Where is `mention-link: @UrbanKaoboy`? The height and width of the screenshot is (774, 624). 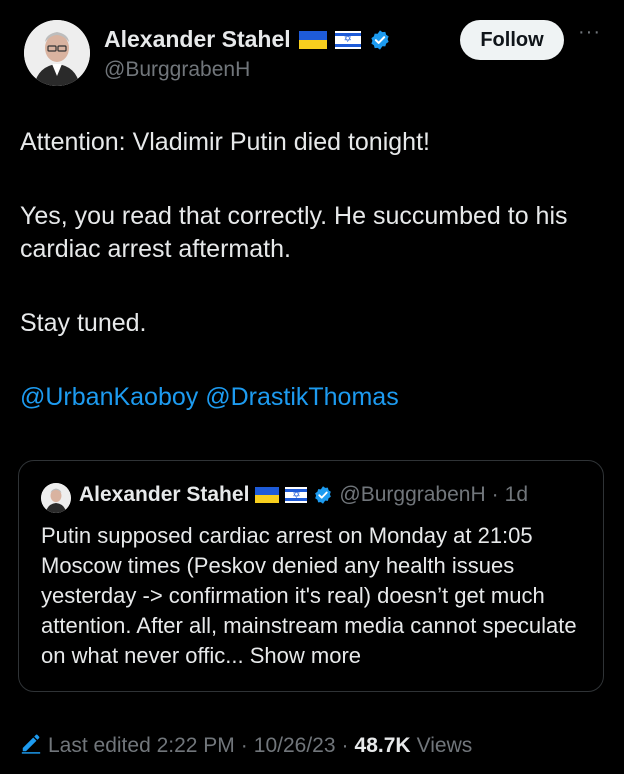
mention-link: @UrbanKaoboy is located at coordinates (109, 397).